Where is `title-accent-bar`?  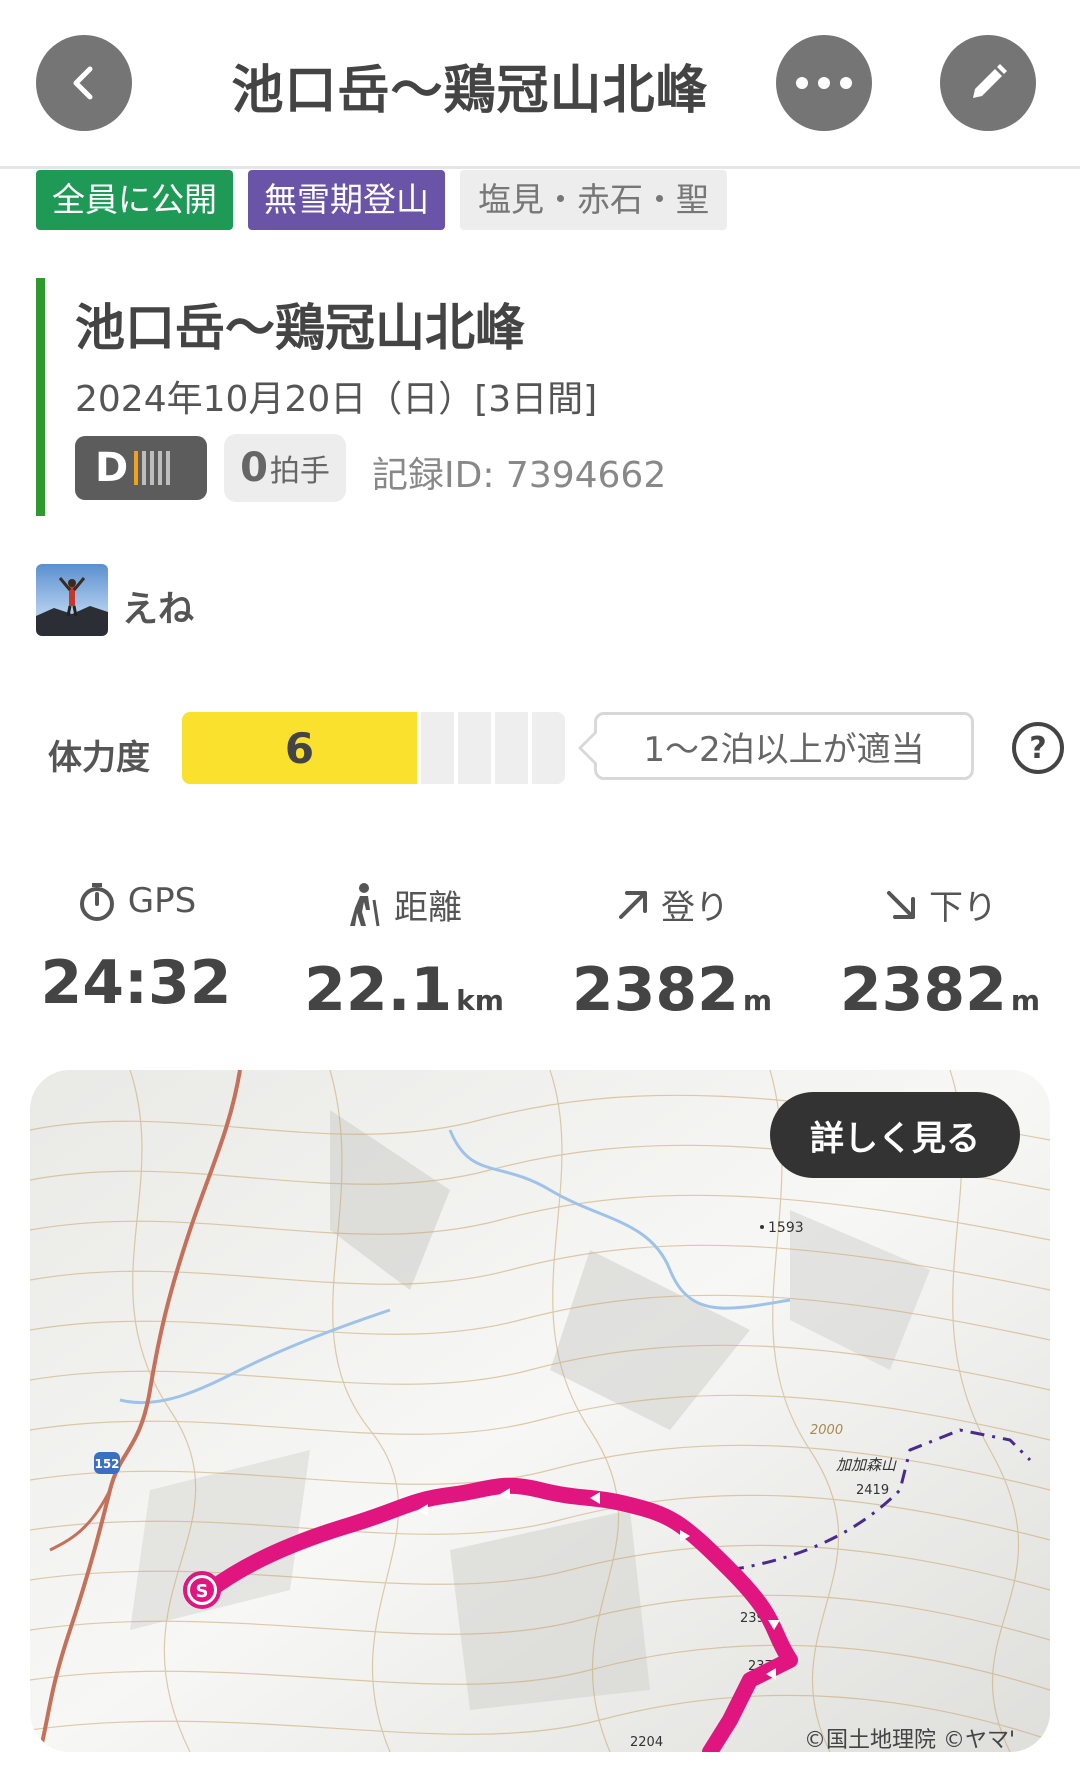 title-accent-bar is located at coordinates (40, 397).